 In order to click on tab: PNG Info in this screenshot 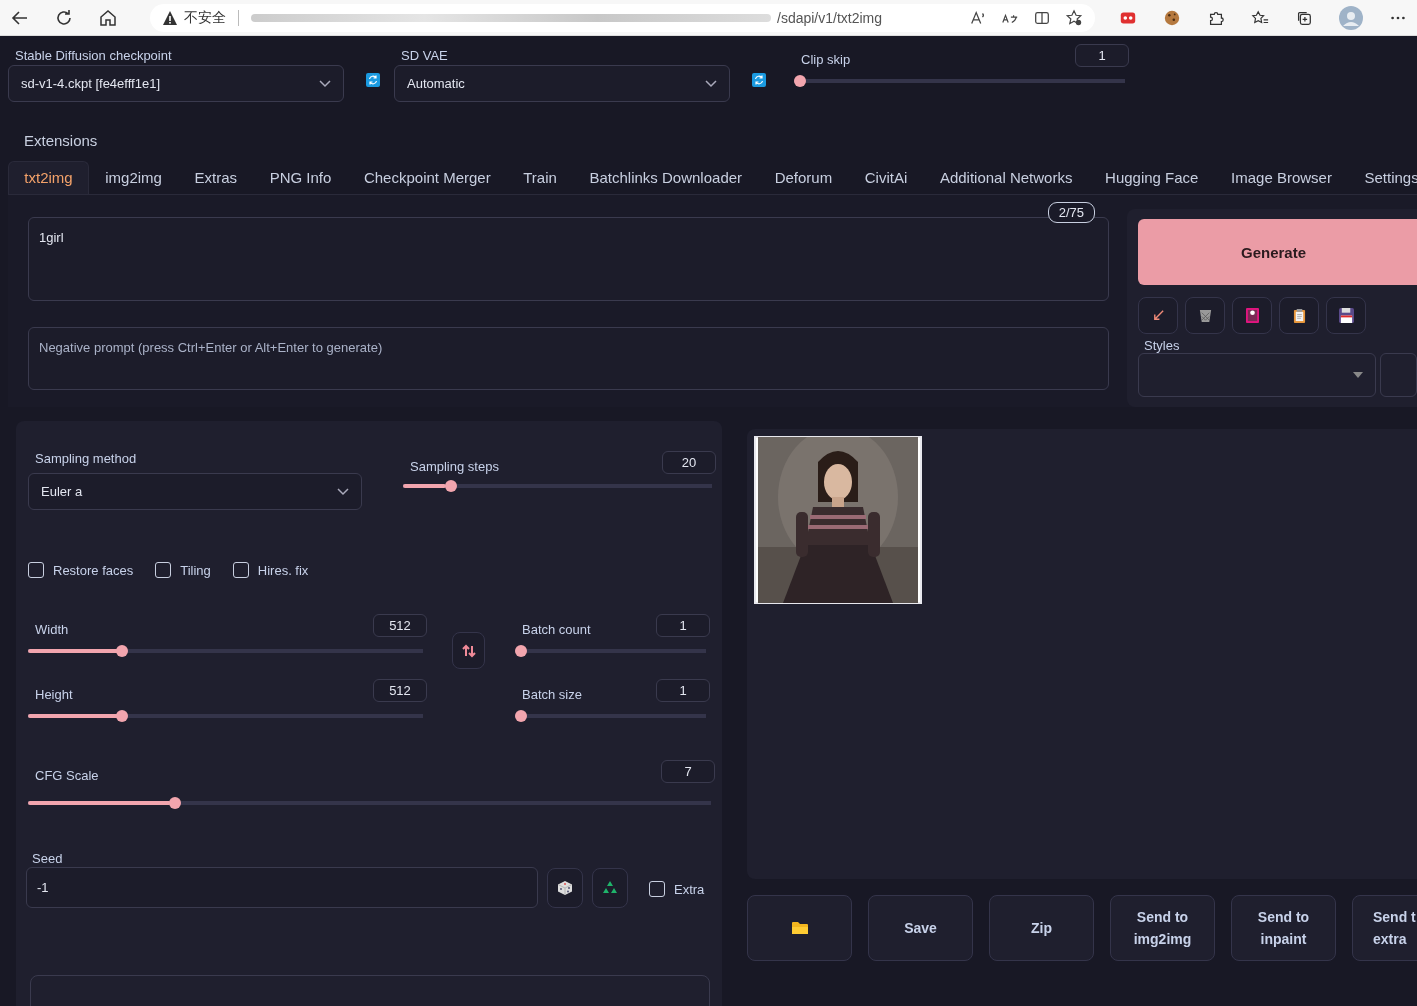, I will do `click(300, 177)`.